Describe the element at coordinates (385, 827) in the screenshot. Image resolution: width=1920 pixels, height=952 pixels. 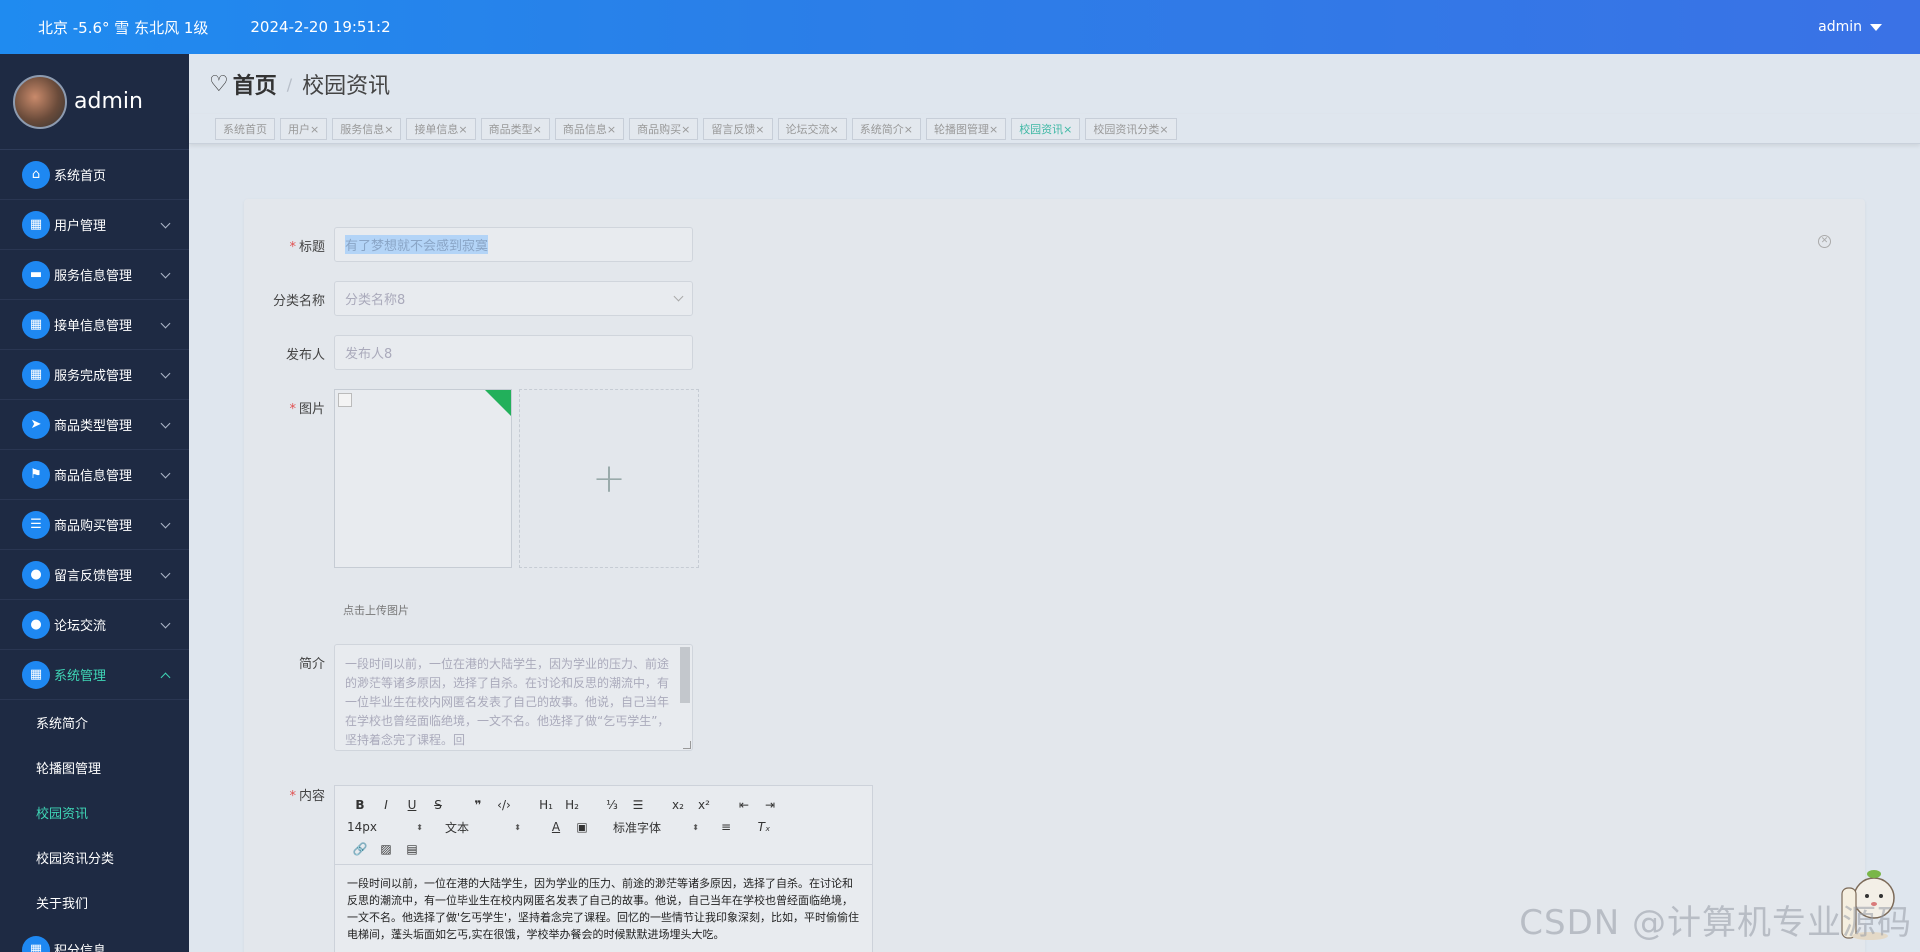
I see `font-size-select: 14px ⬍` at that location.